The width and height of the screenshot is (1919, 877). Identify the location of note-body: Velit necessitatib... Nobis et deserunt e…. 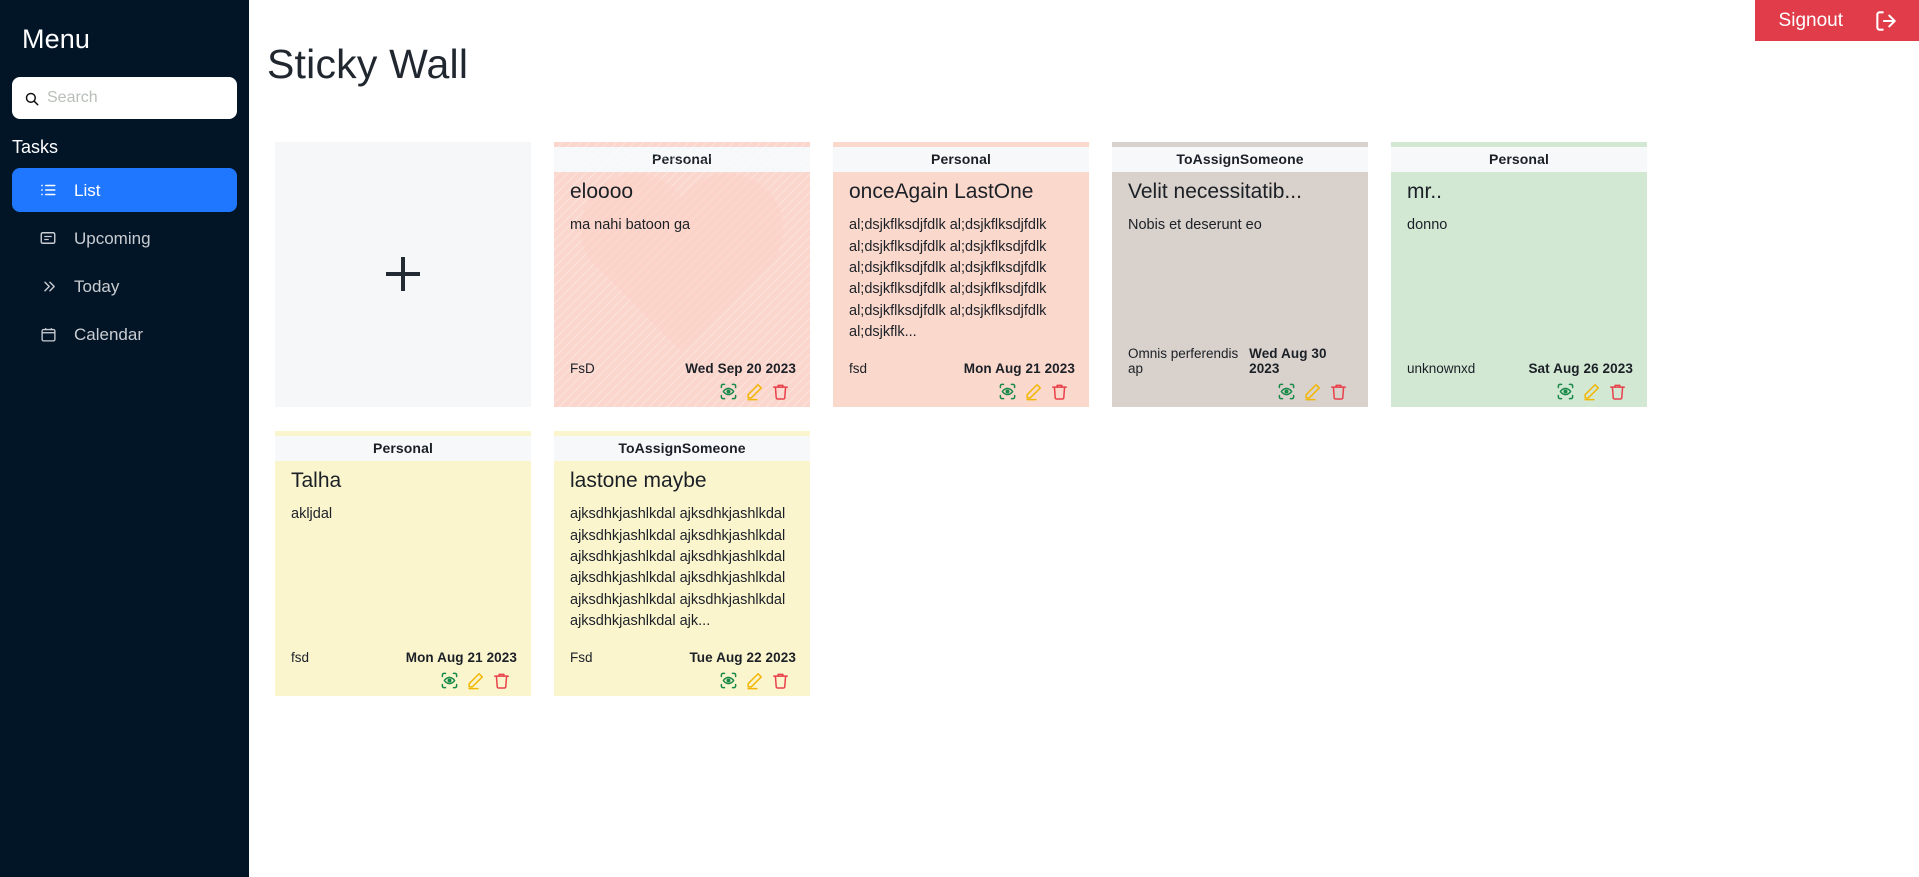
(1240, 259).